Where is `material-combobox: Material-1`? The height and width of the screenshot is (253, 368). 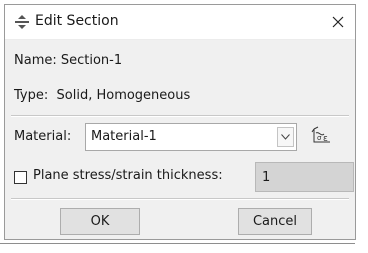
material-combobox: Material-1 is located at coordinates (191, 137).